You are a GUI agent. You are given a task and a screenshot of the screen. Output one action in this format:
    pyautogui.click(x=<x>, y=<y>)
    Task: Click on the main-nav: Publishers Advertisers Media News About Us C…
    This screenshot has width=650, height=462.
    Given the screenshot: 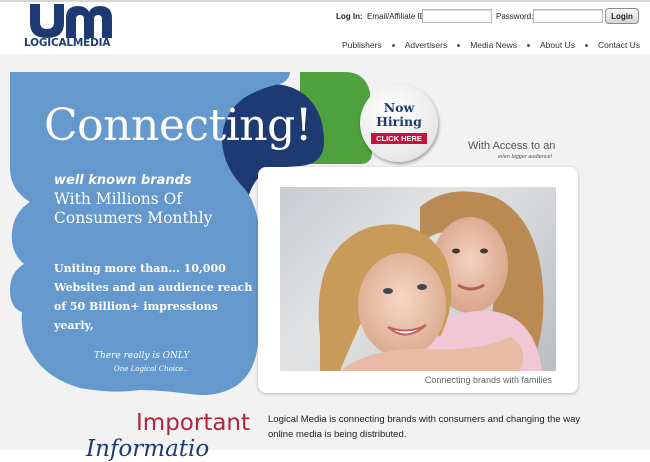 What is the action you would take?
    pyautogui.click(x=491, y=45)
    